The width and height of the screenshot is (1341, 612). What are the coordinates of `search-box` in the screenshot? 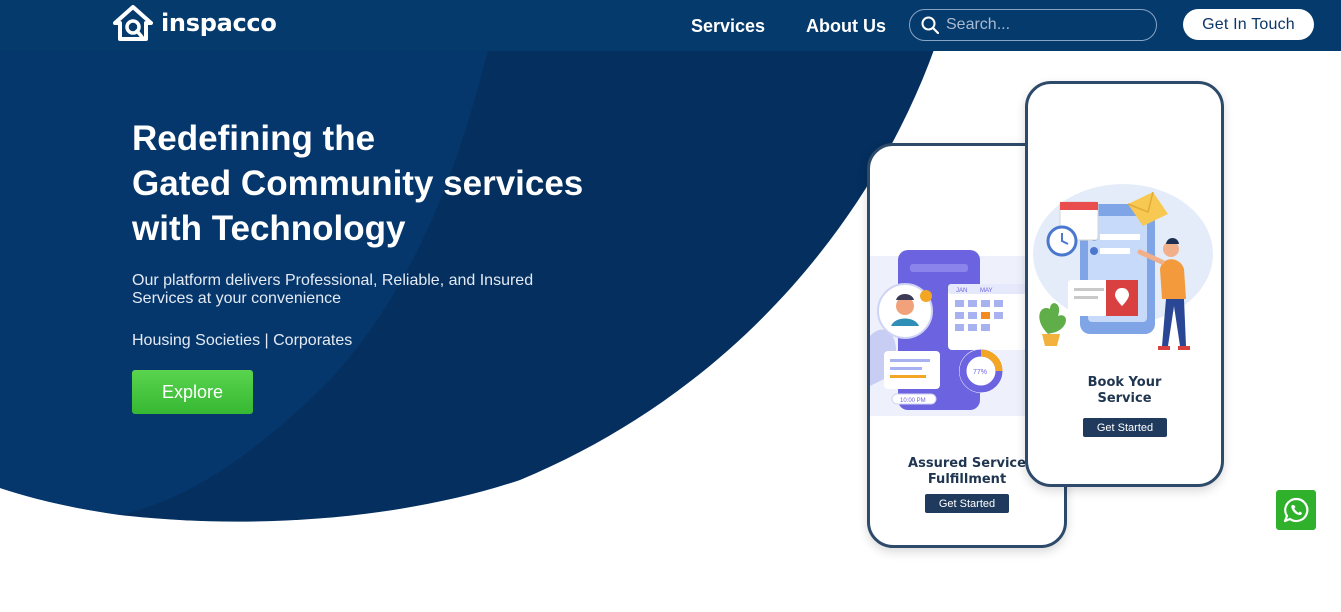 It's located at (1033, 25).